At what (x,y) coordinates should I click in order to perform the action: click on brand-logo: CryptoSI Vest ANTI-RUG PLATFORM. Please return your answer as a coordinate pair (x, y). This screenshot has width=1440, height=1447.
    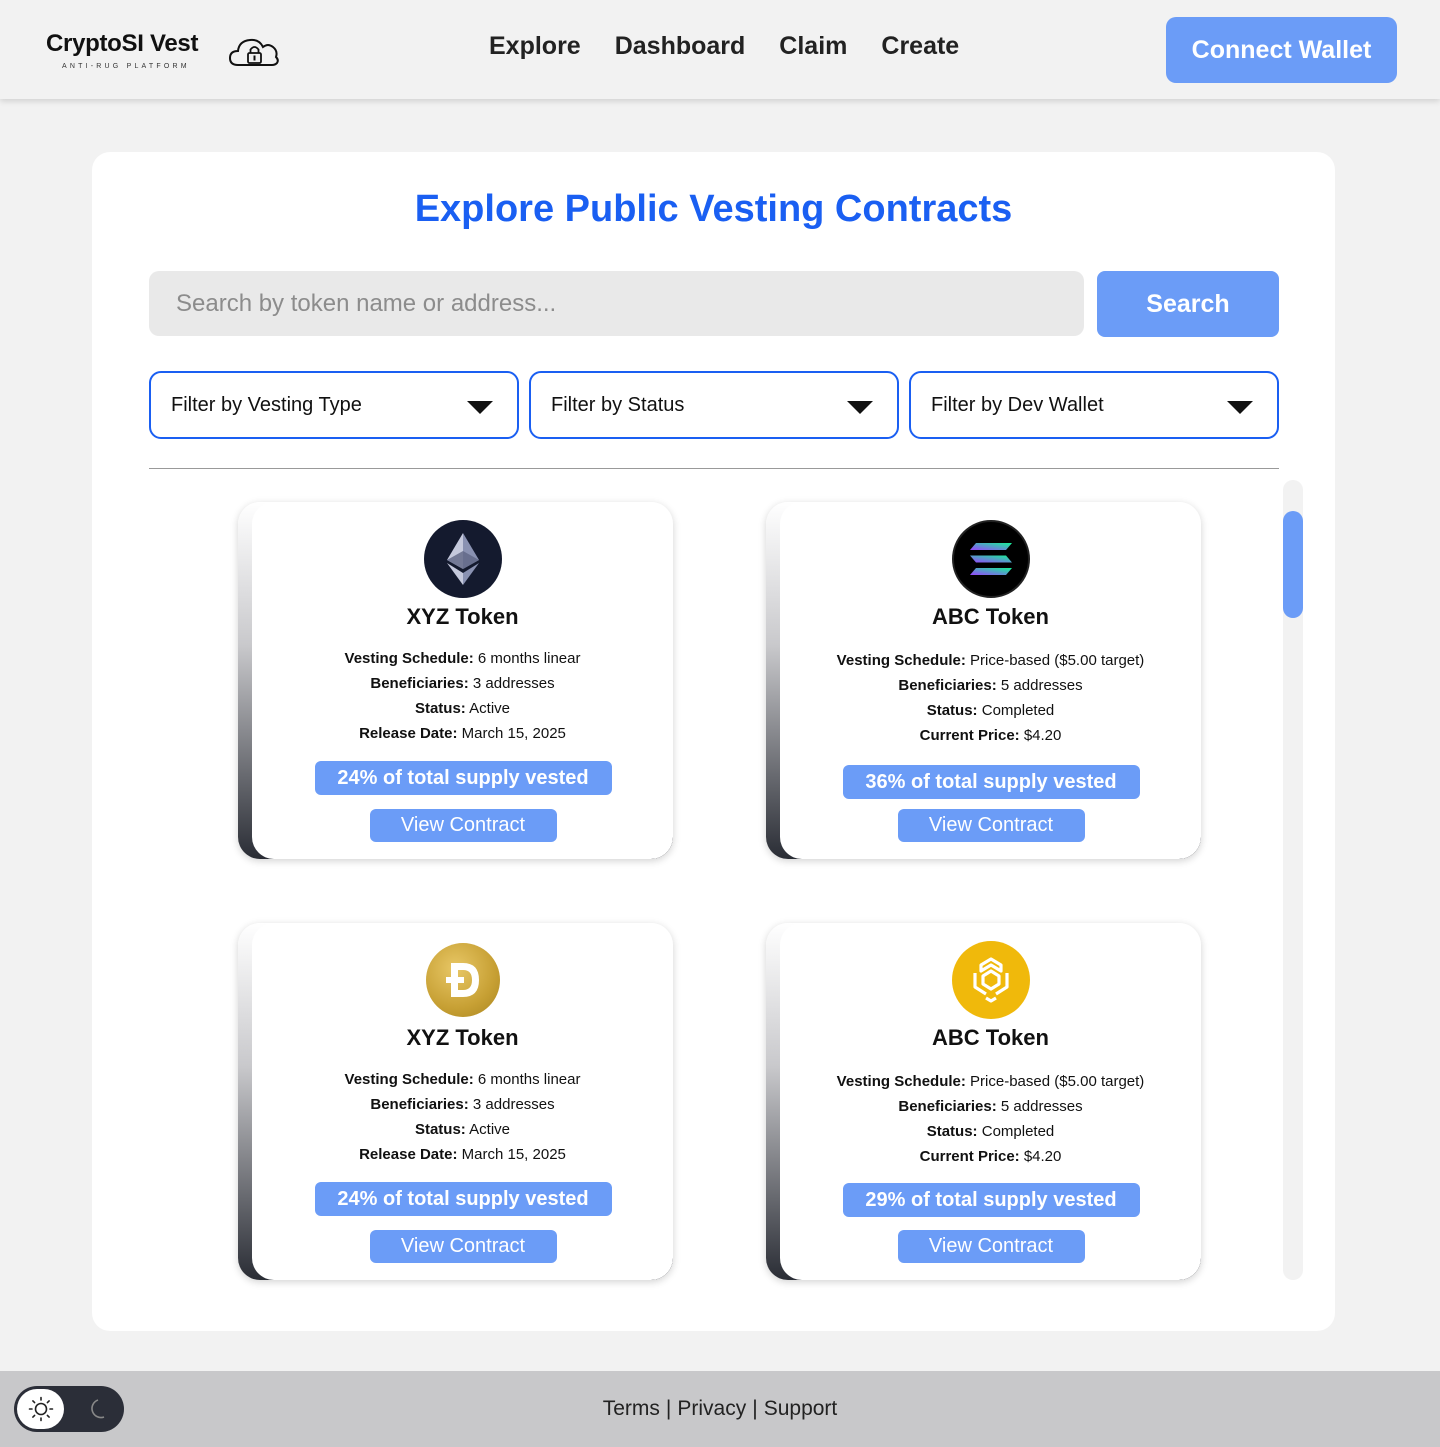
    Looking at the image, I should click on (166, 53).